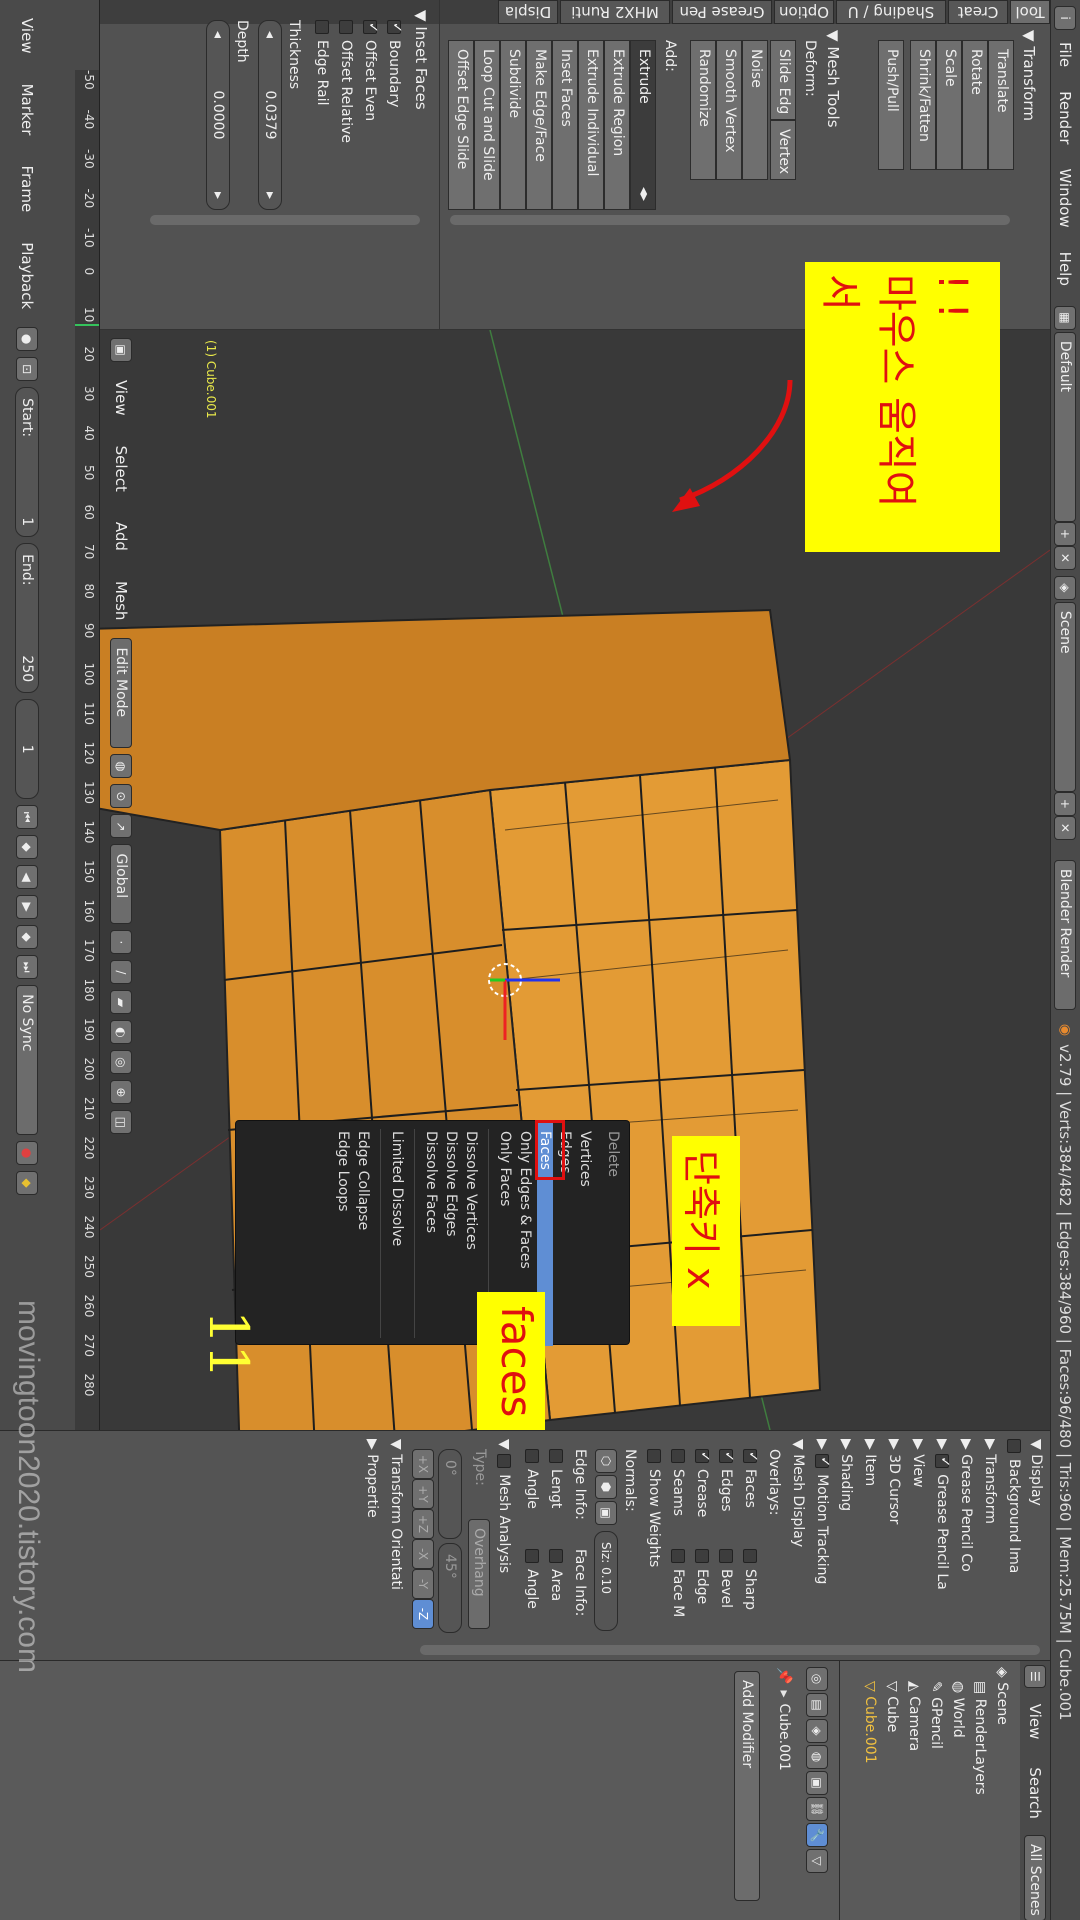 The height and width of the screenshot is (1920, 1080). Describe the element at coordinates (891, 105) in the screenshot. I see `push-pull-button: Push/Pull` at that location.